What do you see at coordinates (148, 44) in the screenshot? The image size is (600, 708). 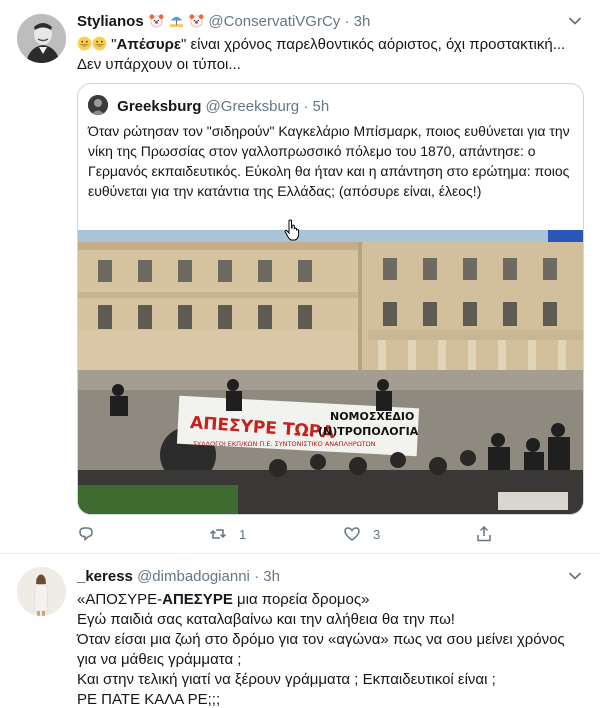 I see `highlighted-word: Απέσυρε` at bounding box center [148, 44].